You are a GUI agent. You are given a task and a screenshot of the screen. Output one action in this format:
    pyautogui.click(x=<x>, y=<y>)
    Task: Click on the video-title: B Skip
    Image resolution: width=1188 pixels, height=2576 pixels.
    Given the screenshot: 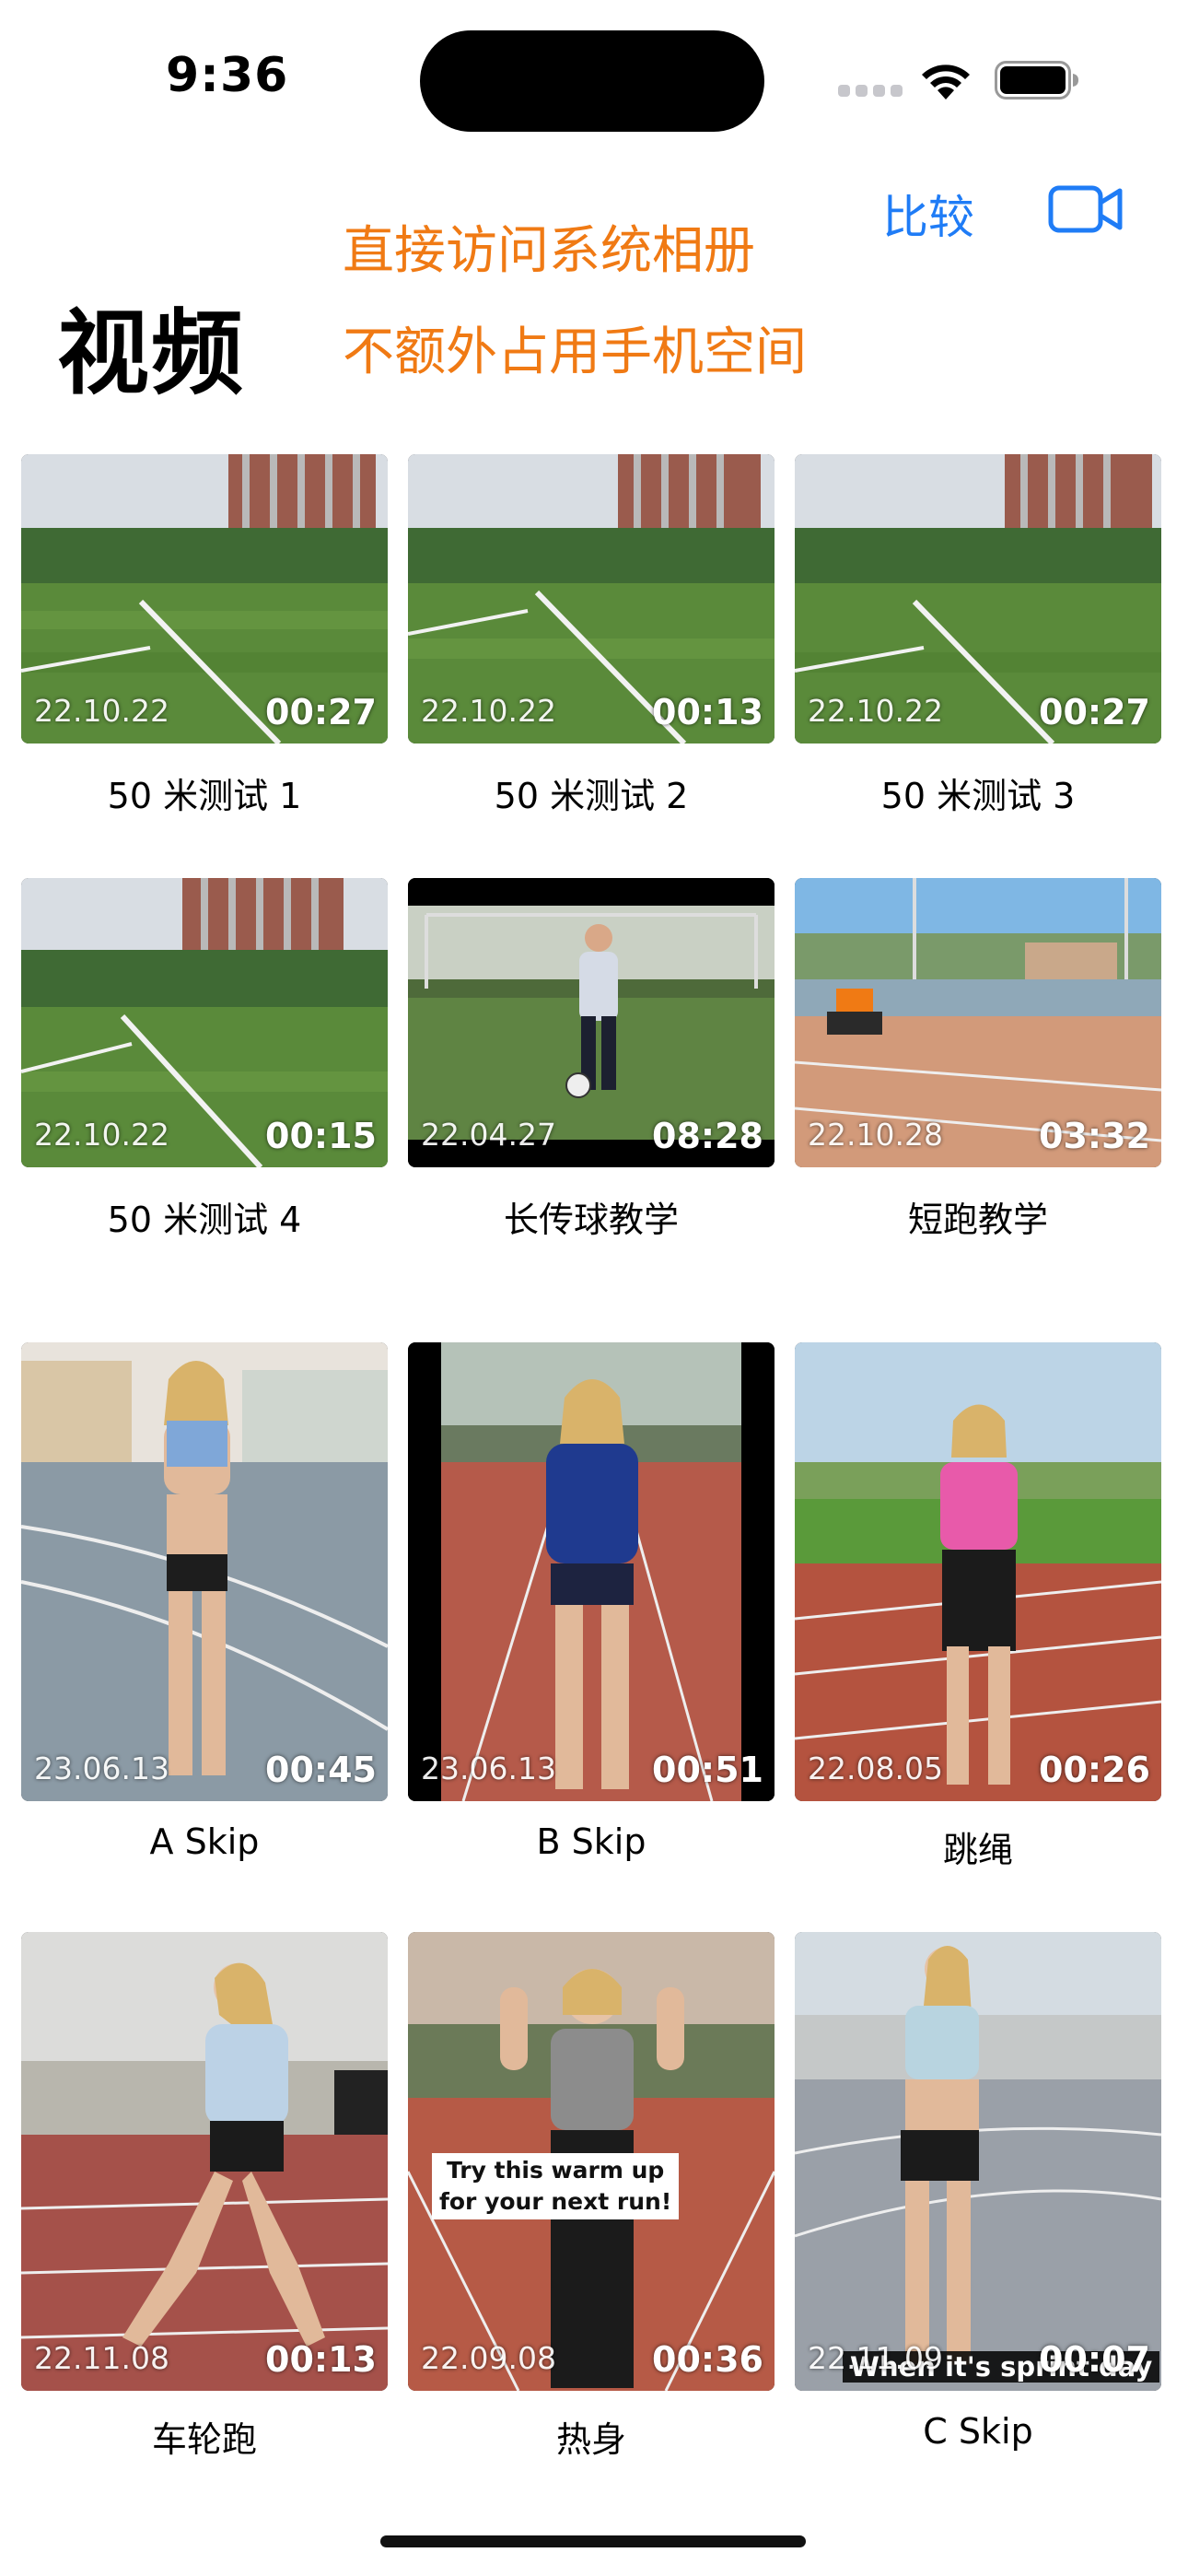 What is the action you would take?
    pyautogui.click(x=591, y=1841)
    